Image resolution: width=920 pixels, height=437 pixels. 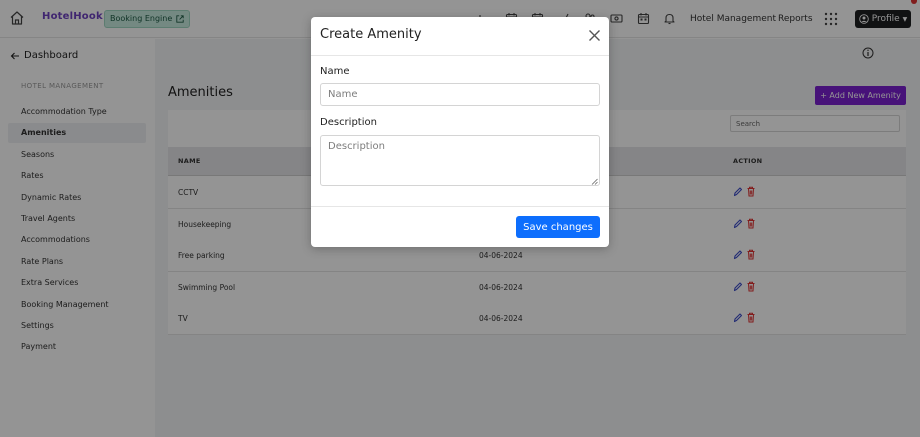 I want to click on close-icon, so click(x=594, y=35).